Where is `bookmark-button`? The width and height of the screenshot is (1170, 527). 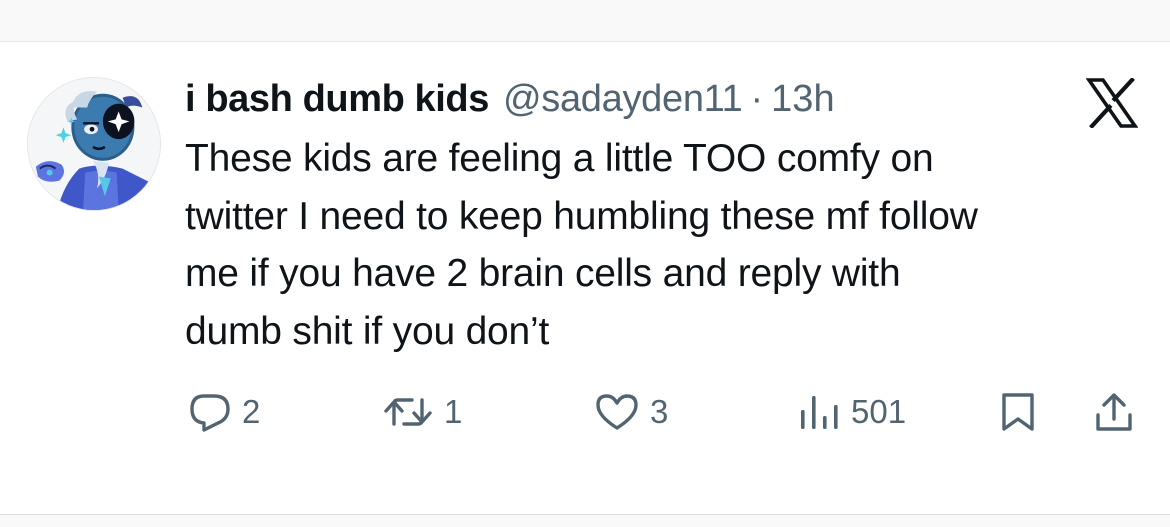 bookmark-button is located at coordinates (1018, 412).